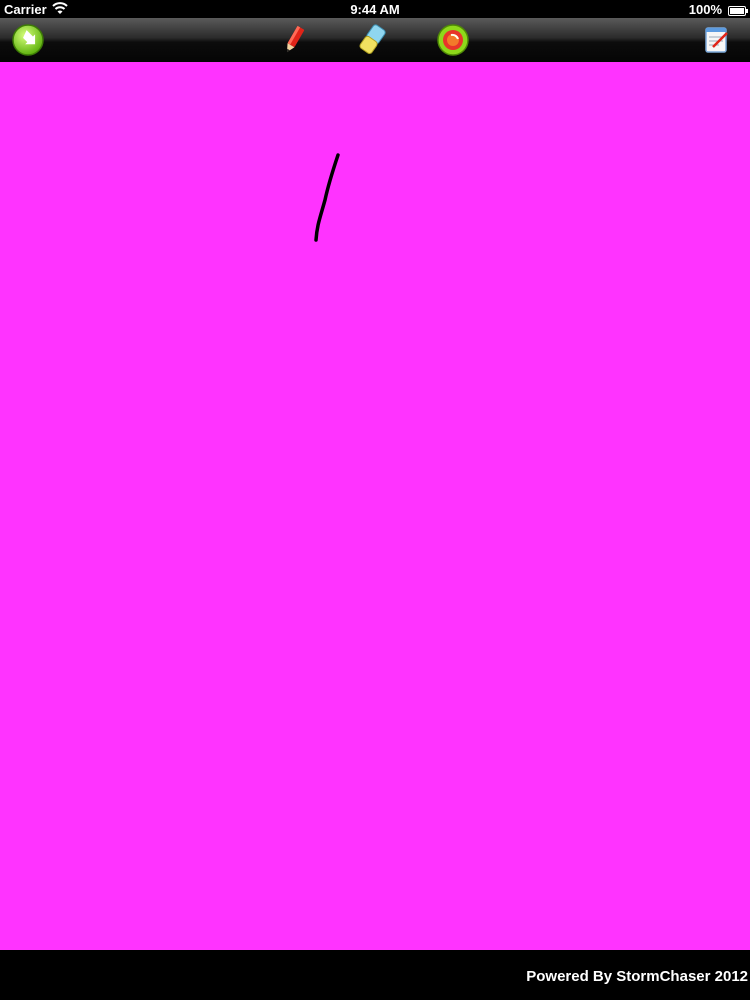 The image size is (750, 1000). I want to click on pencil-button, so click(294, 40).